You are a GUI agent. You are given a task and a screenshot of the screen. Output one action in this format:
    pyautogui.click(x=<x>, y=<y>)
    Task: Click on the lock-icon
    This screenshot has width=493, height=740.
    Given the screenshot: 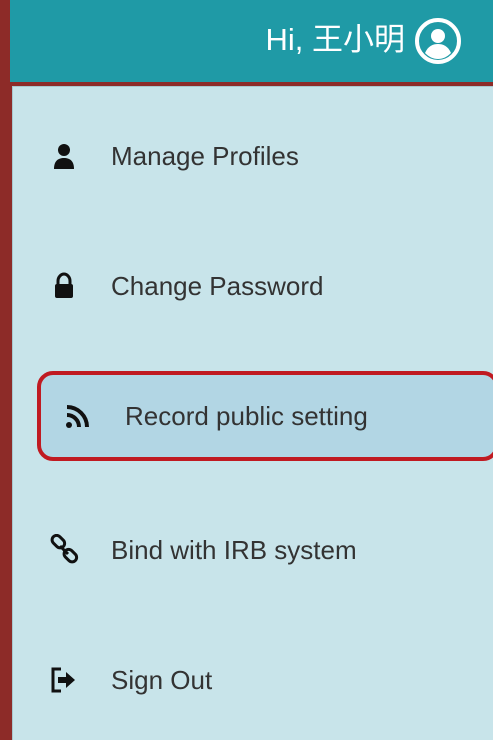 What is the action you would take?
    pyautogui.click(x=64, y=286)
    